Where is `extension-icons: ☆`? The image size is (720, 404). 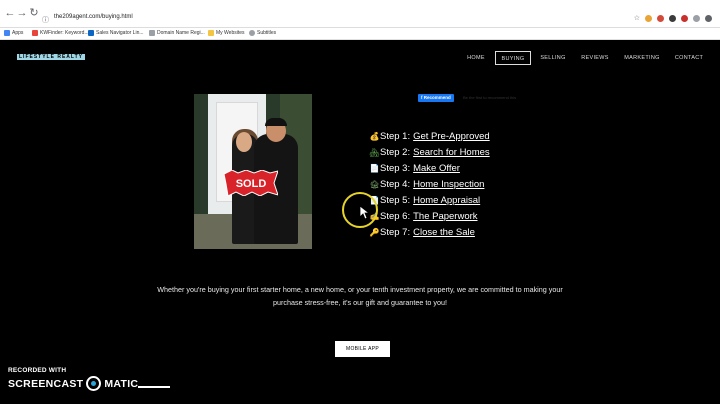 extension-icons: ☆ is located at coordinates (673, 18).